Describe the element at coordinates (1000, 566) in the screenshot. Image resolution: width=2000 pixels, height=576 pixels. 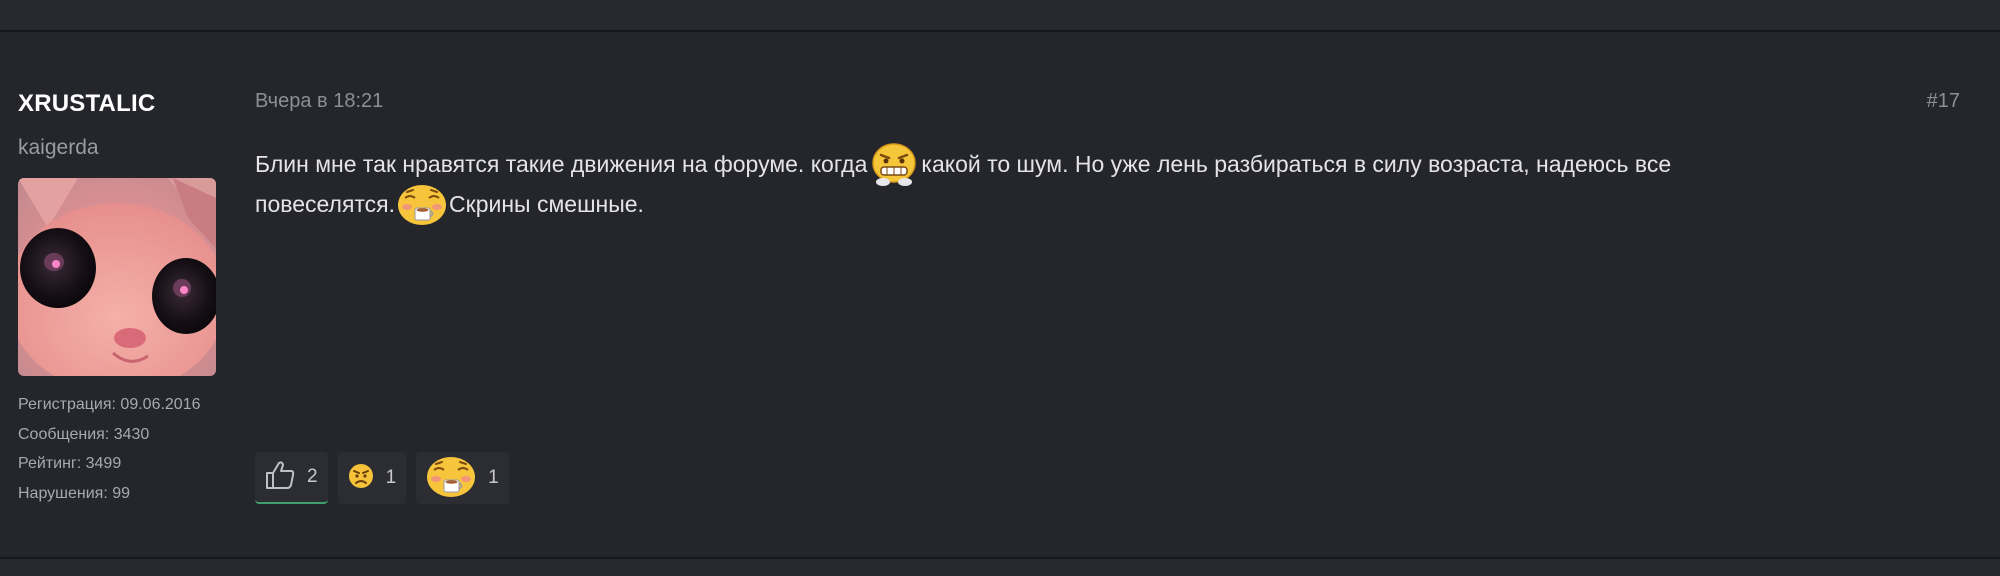
I see `bottom-separator` at that location.